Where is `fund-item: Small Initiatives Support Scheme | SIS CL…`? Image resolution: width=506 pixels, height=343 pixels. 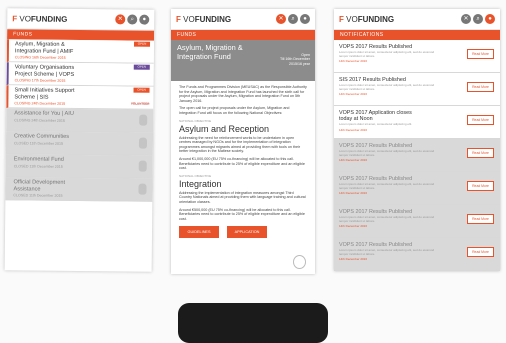 fund-item: Small Initiatives Support Scheme | SIS CL… is located at coordinates (80, 97).